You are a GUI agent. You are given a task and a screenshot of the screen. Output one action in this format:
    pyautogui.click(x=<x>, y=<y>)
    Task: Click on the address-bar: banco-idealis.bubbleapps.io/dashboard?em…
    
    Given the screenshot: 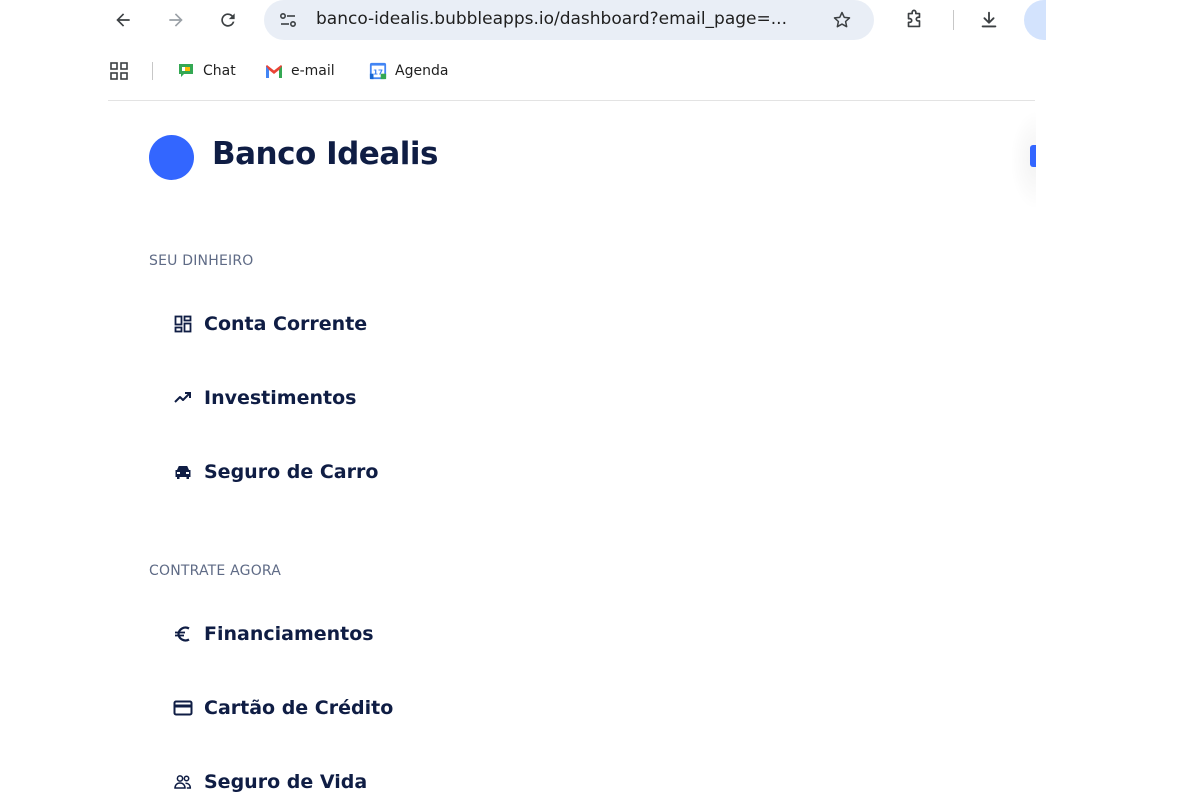 What is the action you would take?
    pyautogui.click(x=569, y=20)
    